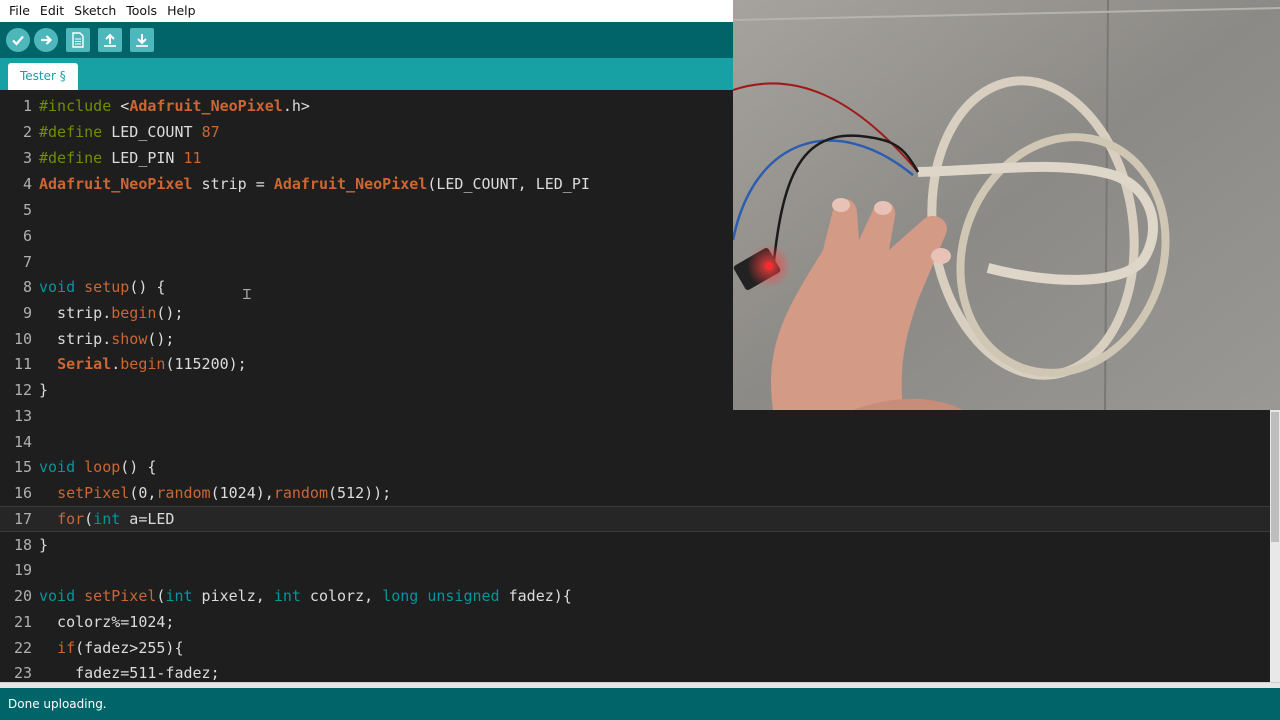 The height and width of the screenshot is (720, 1280). I want to click on line-number: 9, so click(27, 313).